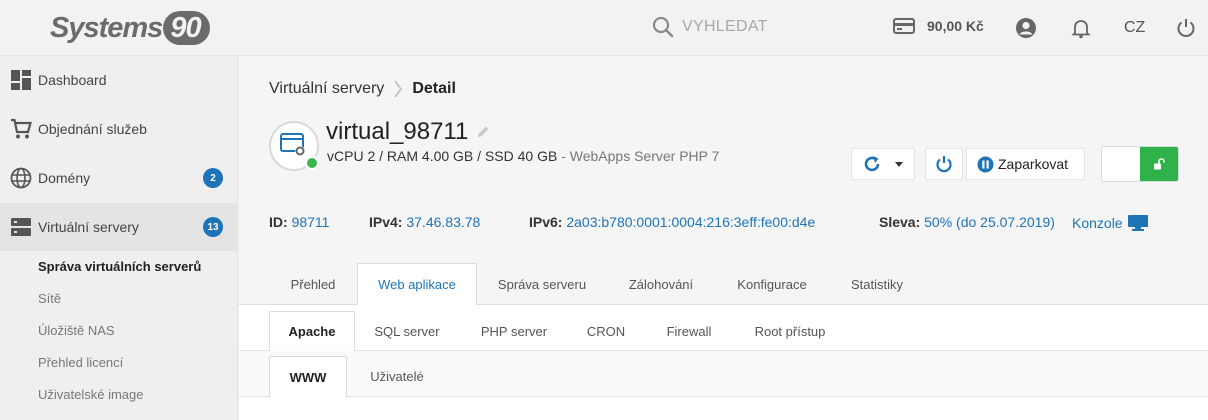 The height and width of the screenshot is (420, 1208). What do you see at coordinates (604, 28) in the screenshot?
I see `top-bar: Systems 90 VYHLEDAT 90,00 Kč CZ` at bounding box center [604, 28].